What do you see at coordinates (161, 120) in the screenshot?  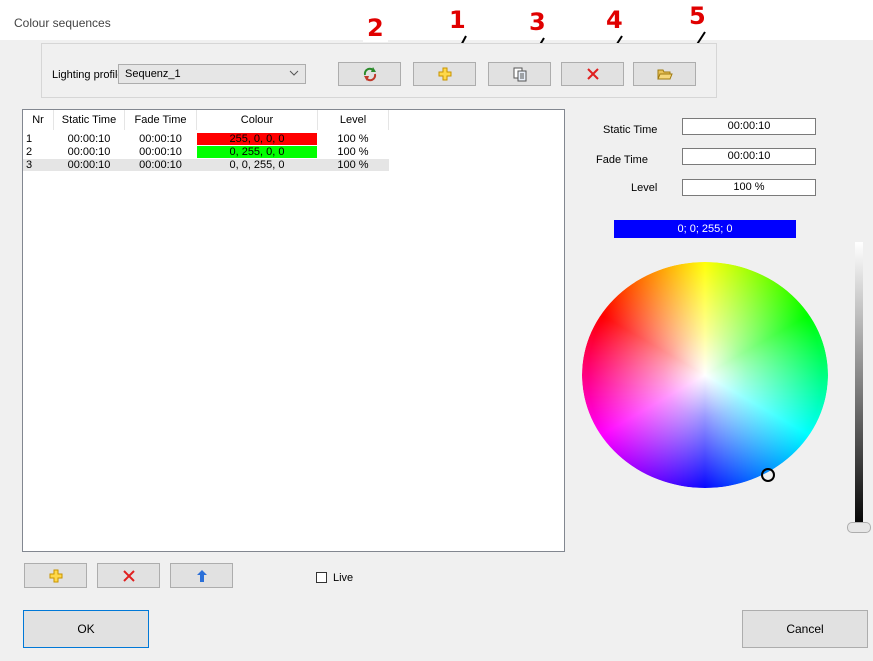 I see `column-header-fade-time: Fade Time` at bounding box center [161, 120].